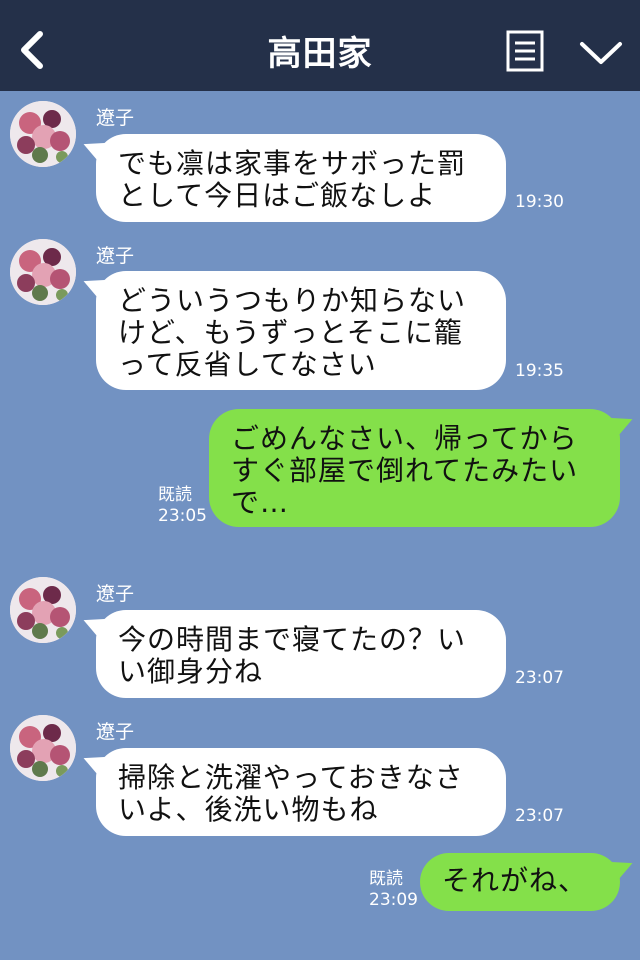  Describe the element at coordinates (601, 52) in the screenshot. I see `chevron-down-icon` at that location.